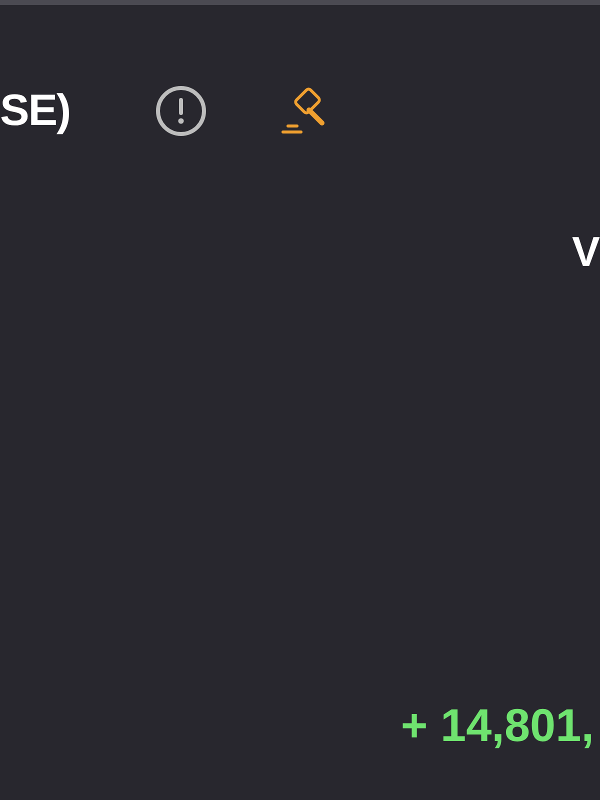  I want to click on amount-text: + 14,801,, so click(497, 725).